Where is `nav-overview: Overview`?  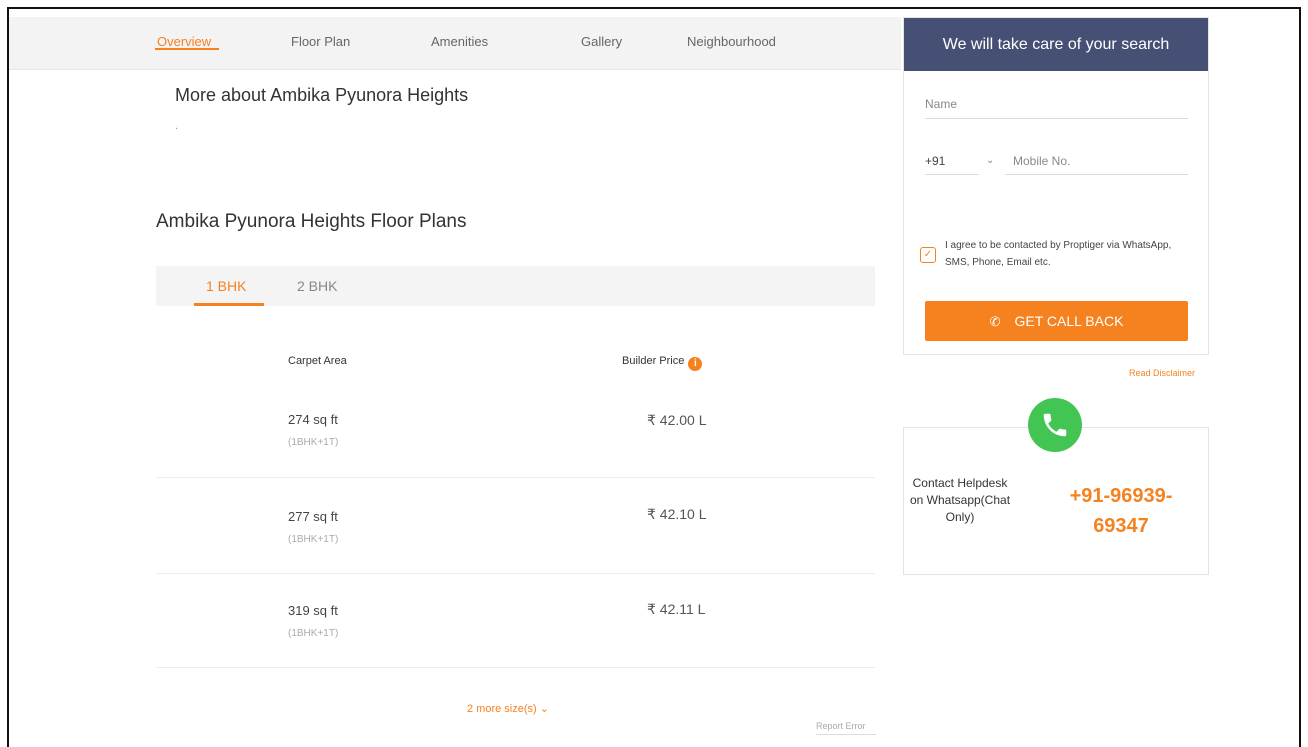
nav-overview: Overview is located at coordinates (184, 41).